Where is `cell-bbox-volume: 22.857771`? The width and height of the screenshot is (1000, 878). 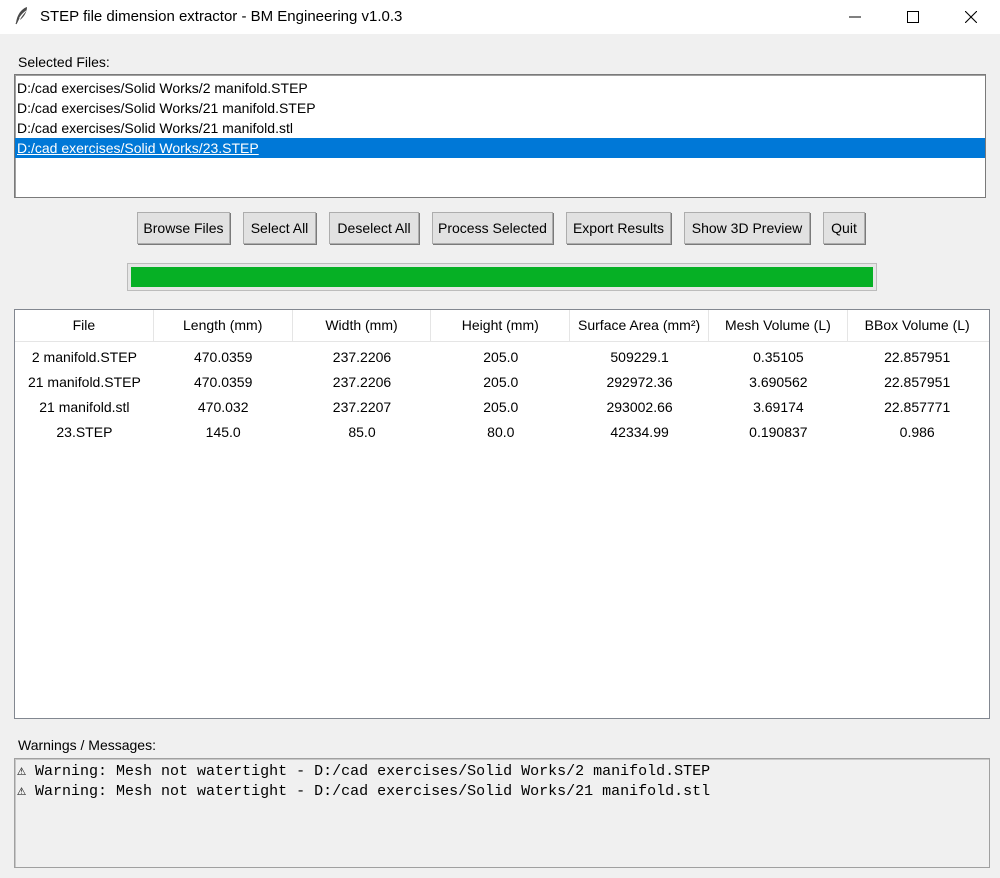 cell-bbox-volume: 22.857771 is located at coordinates (917, 407).